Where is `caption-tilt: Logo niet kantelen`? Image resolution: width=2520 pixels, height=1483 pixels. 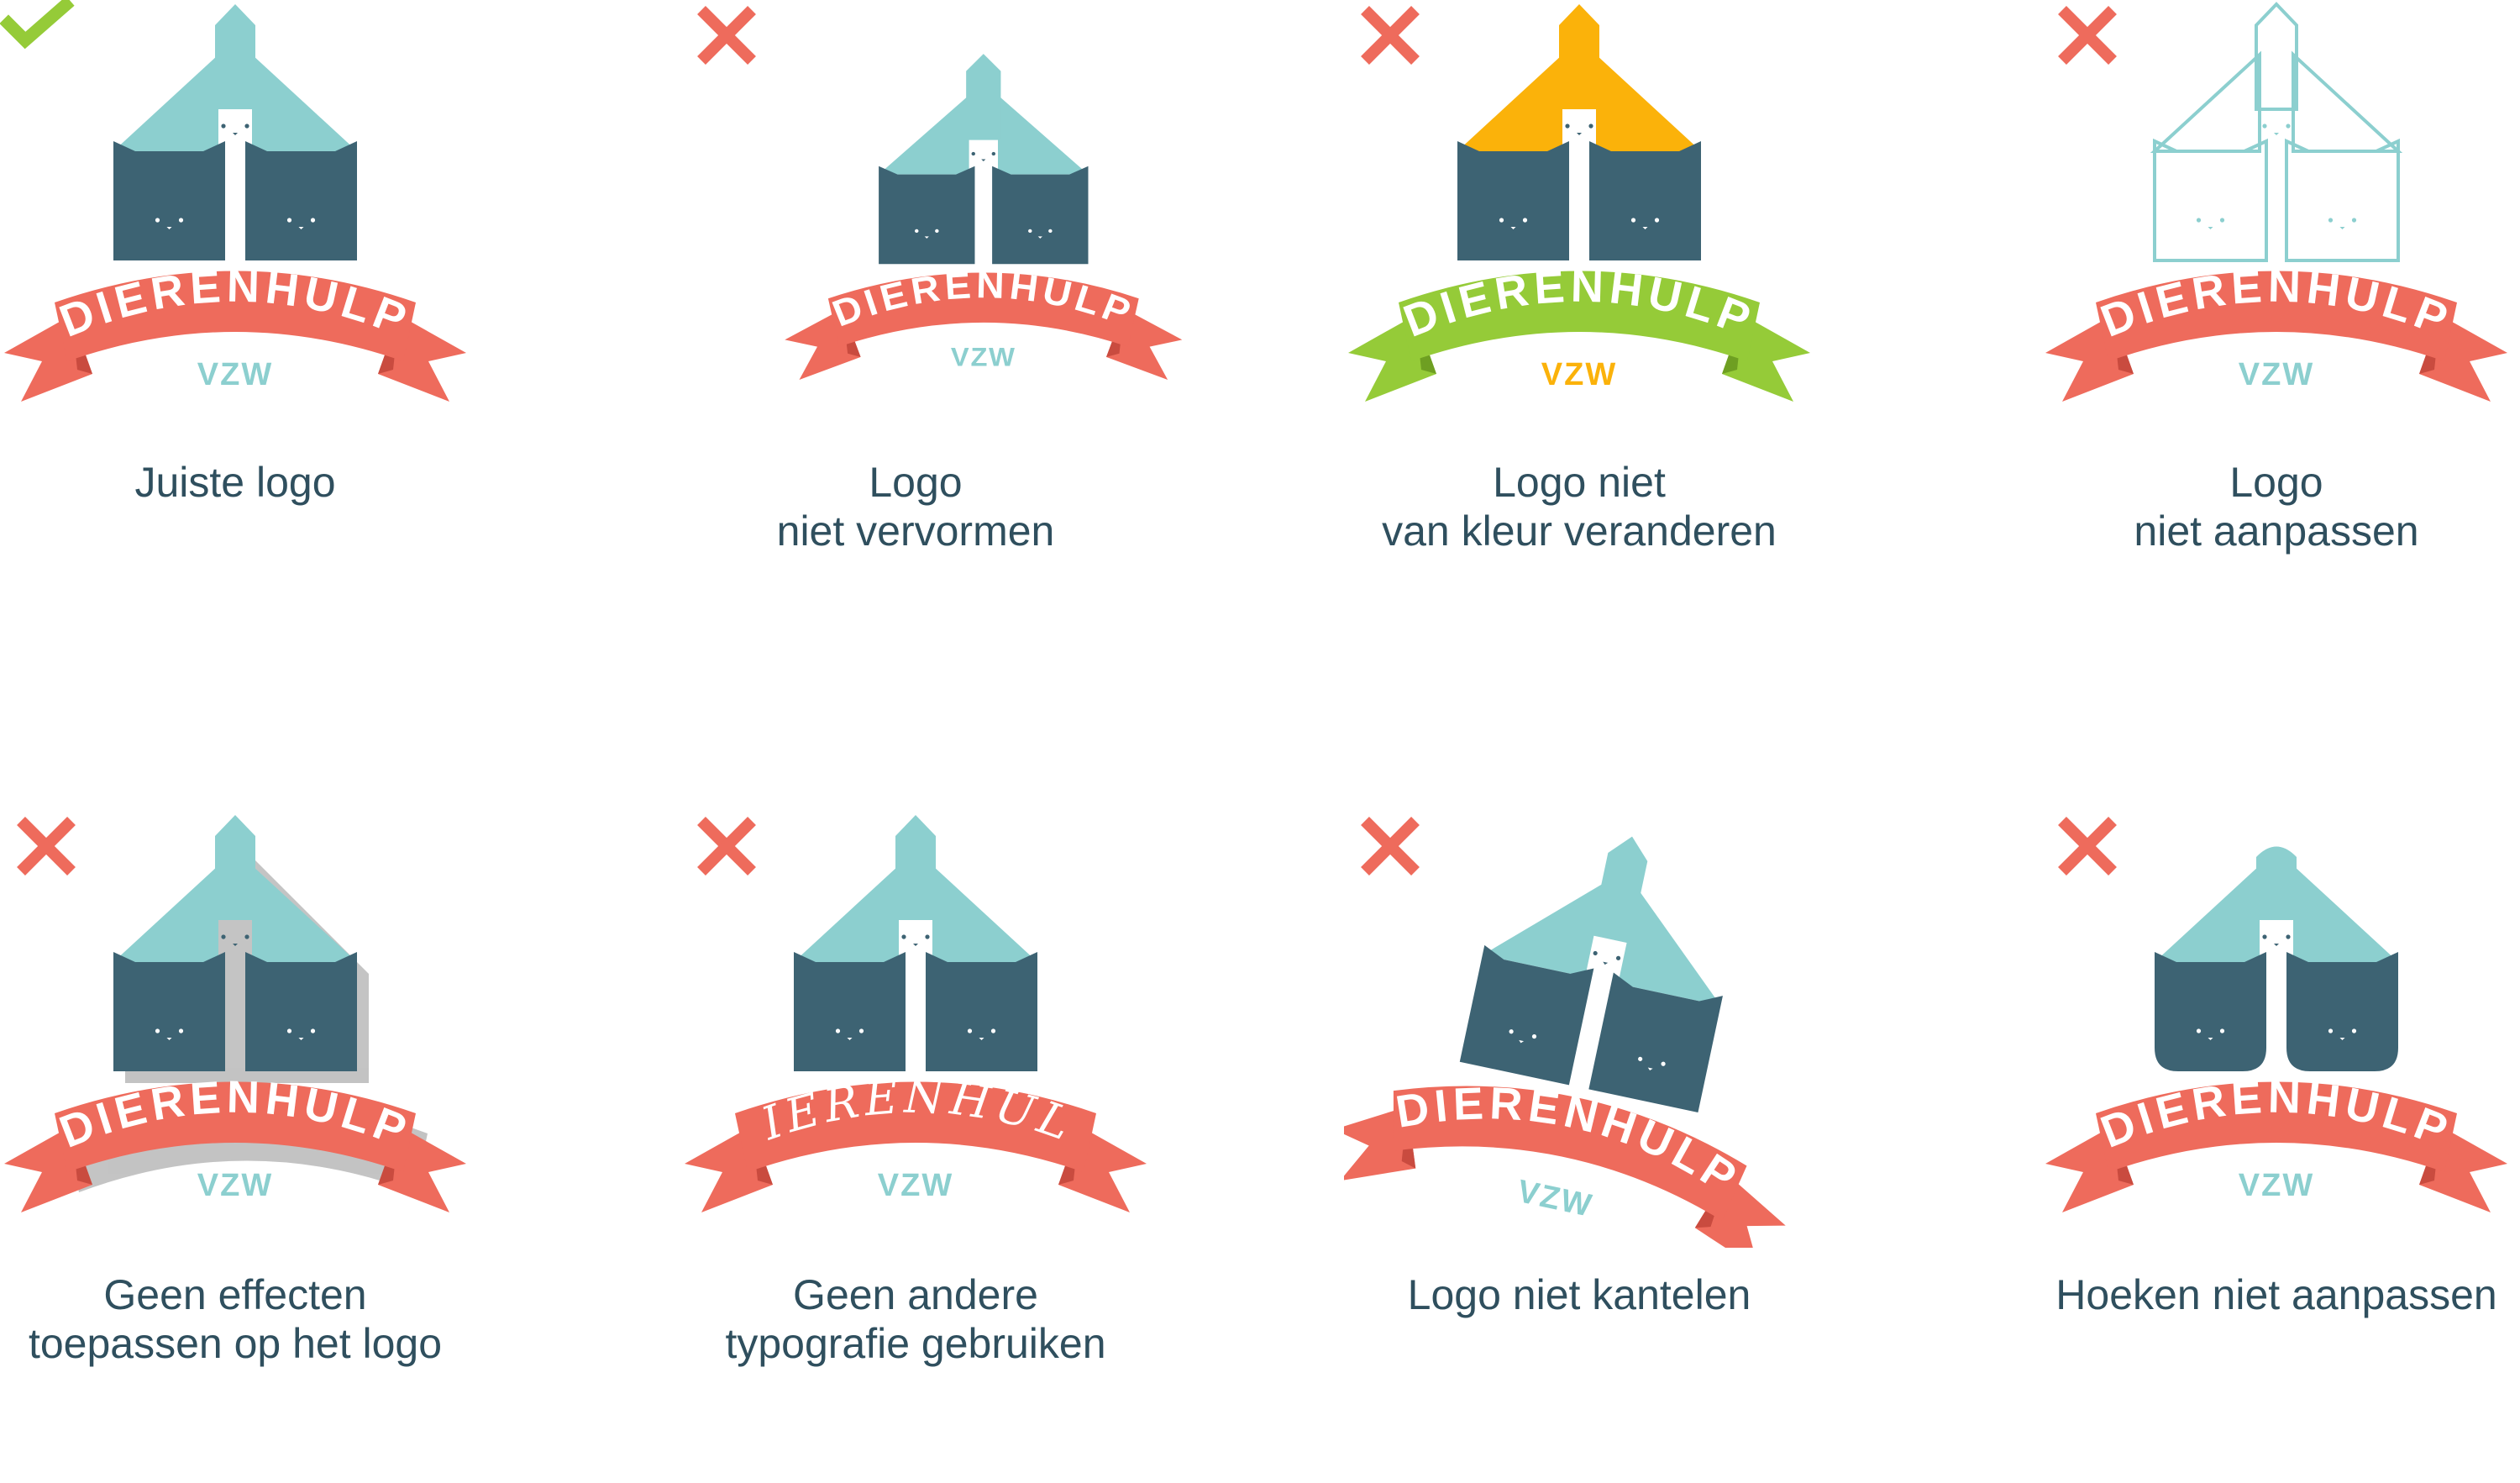 caption-tilt: Logo niet kantelen is located at coordinates (1579, 1294).